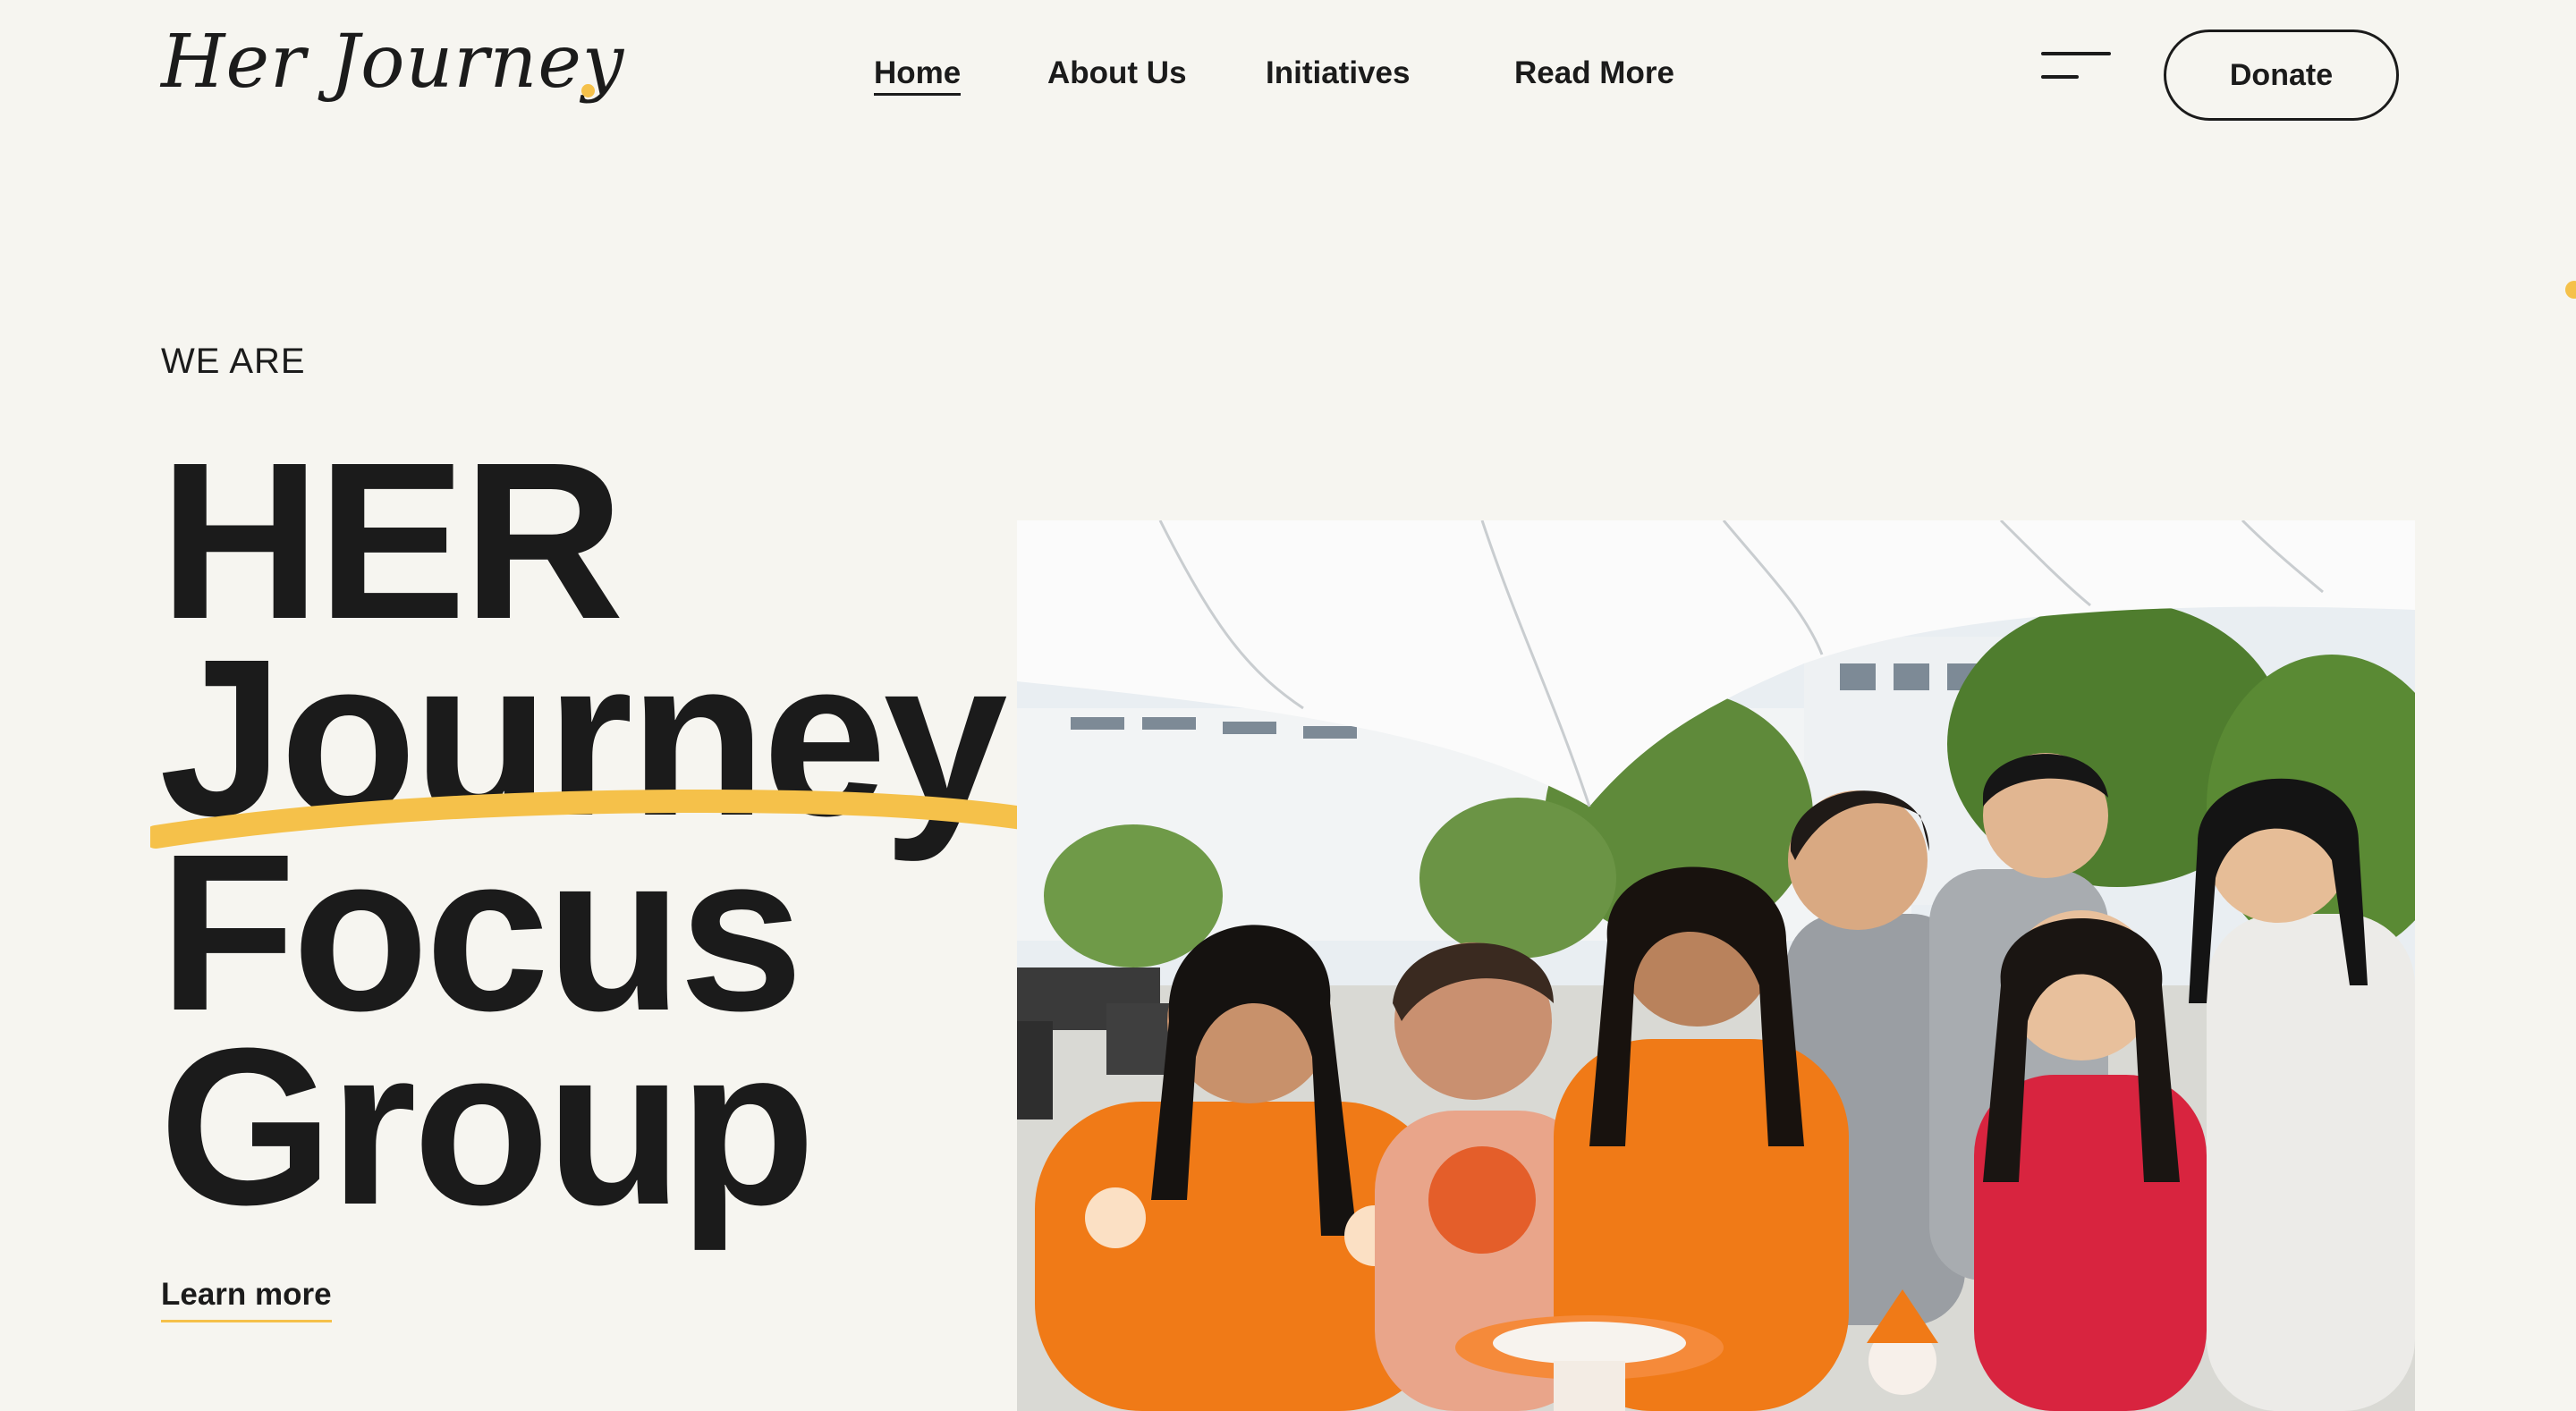  I want to click on nav-about-us: About Us, so click(1117, 73).